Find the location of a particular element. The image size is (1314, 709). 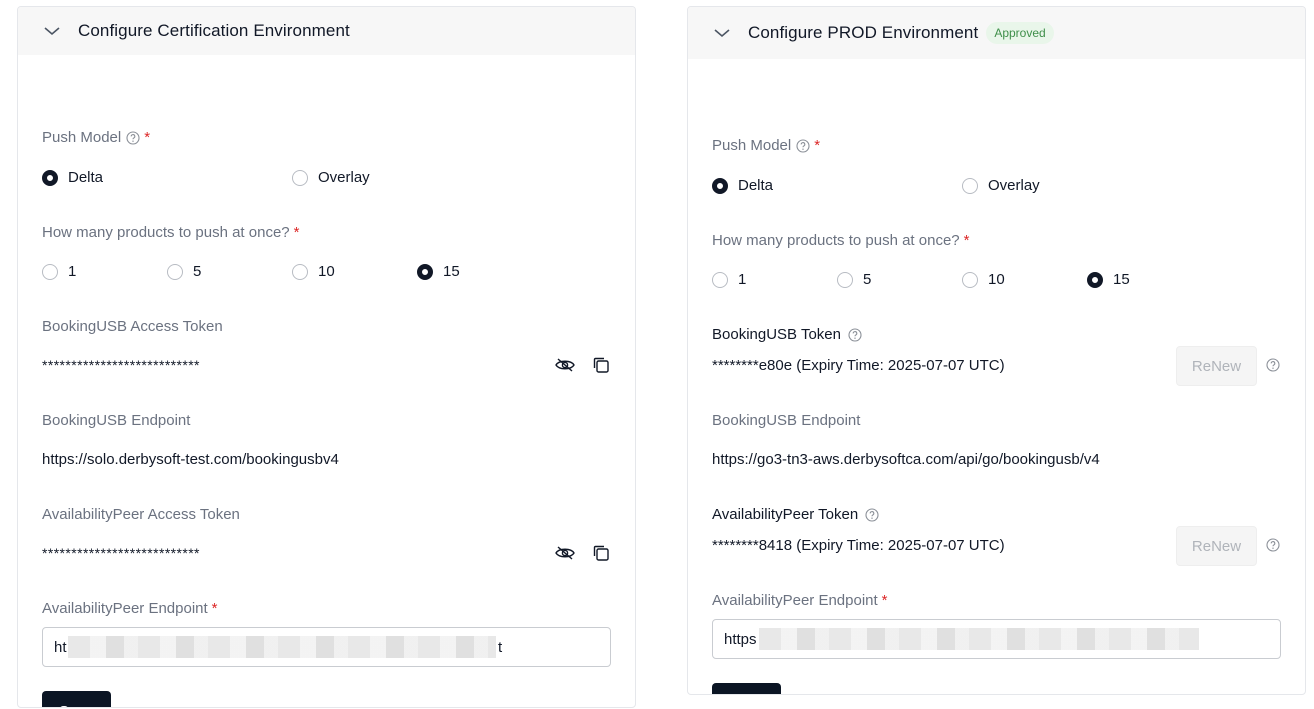

prod-avail-renew-button: ReNew is located at coordinates (1216, 546).